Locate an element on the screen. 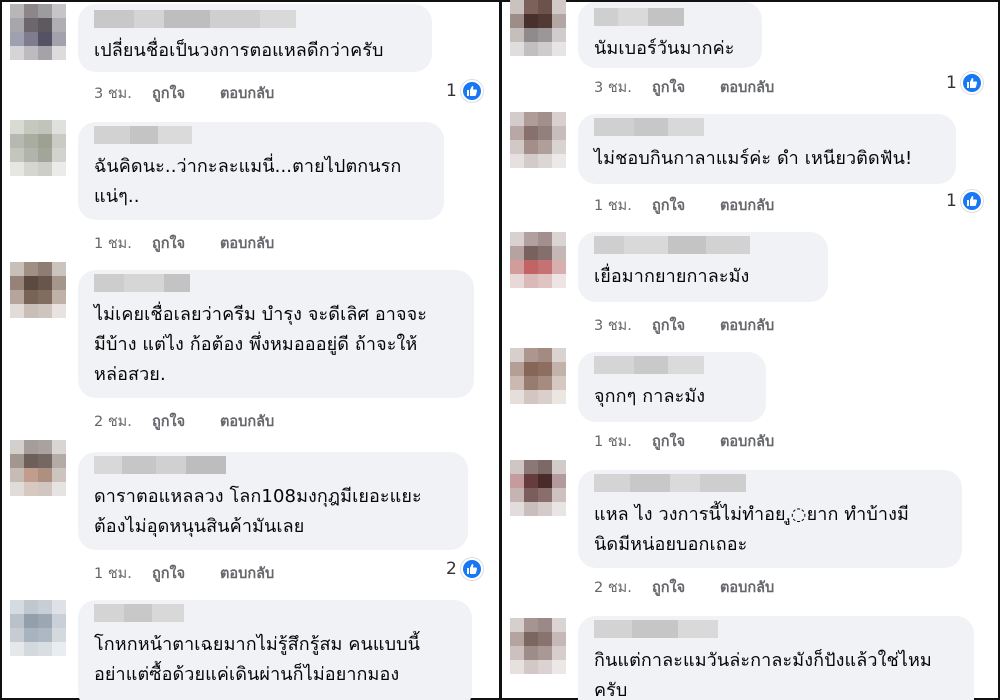 This screenshot has width=1000, height=700. reaction-count: 2 is located at coordinates (464, 569).